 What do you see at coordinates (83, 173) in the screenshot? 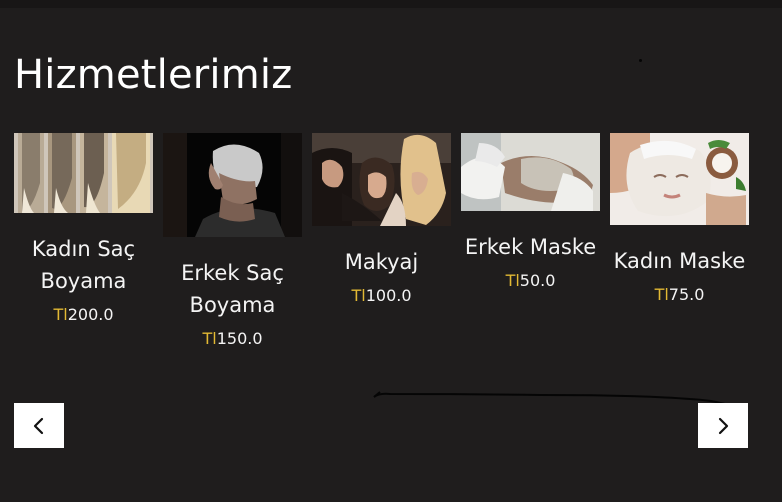
I see `service-image-hair-color` at bounding box center [83, 173].